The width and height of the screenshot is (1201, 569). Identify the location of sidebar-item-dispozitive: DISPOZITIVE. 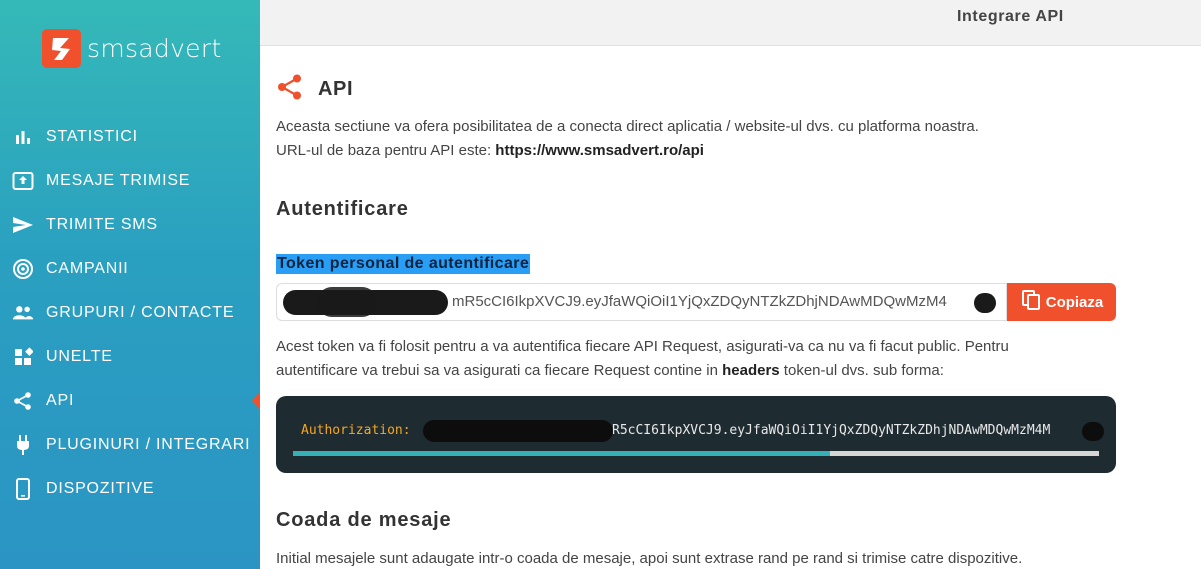
(130, 489).